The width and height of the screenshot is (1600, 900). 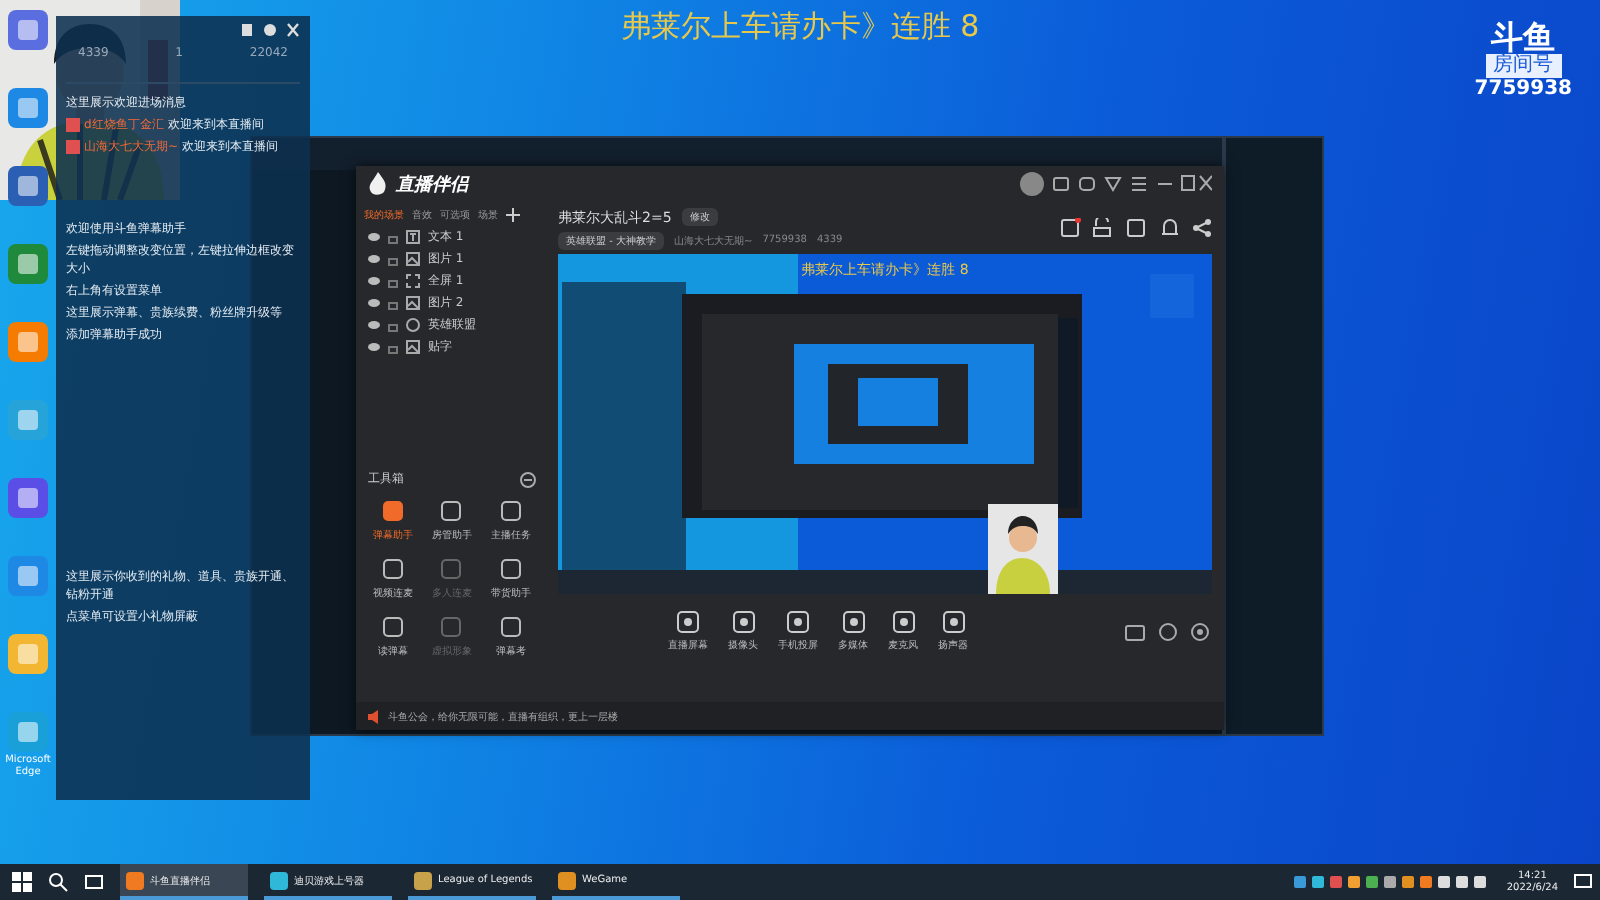 What do you see at coordinates (1523, 89) in the screenshot?
I see `room-number: 7759938` at bounding box center [1523, 89].